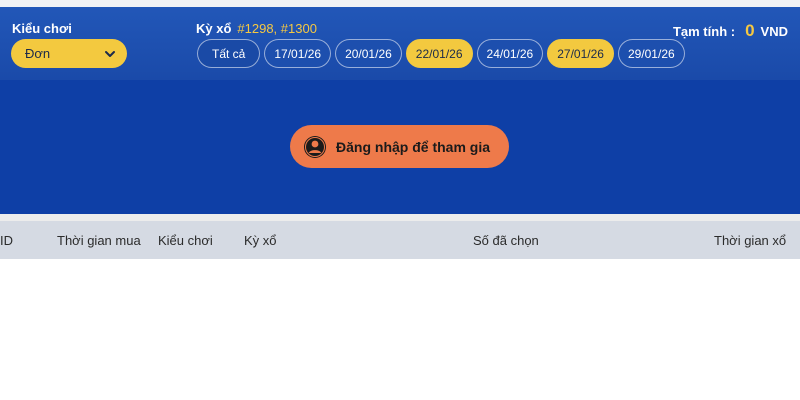  Describe the element at coordinates (99, 240) in the screenshot. I see `column-header-purchase-time: Thời gian mua` at that location.